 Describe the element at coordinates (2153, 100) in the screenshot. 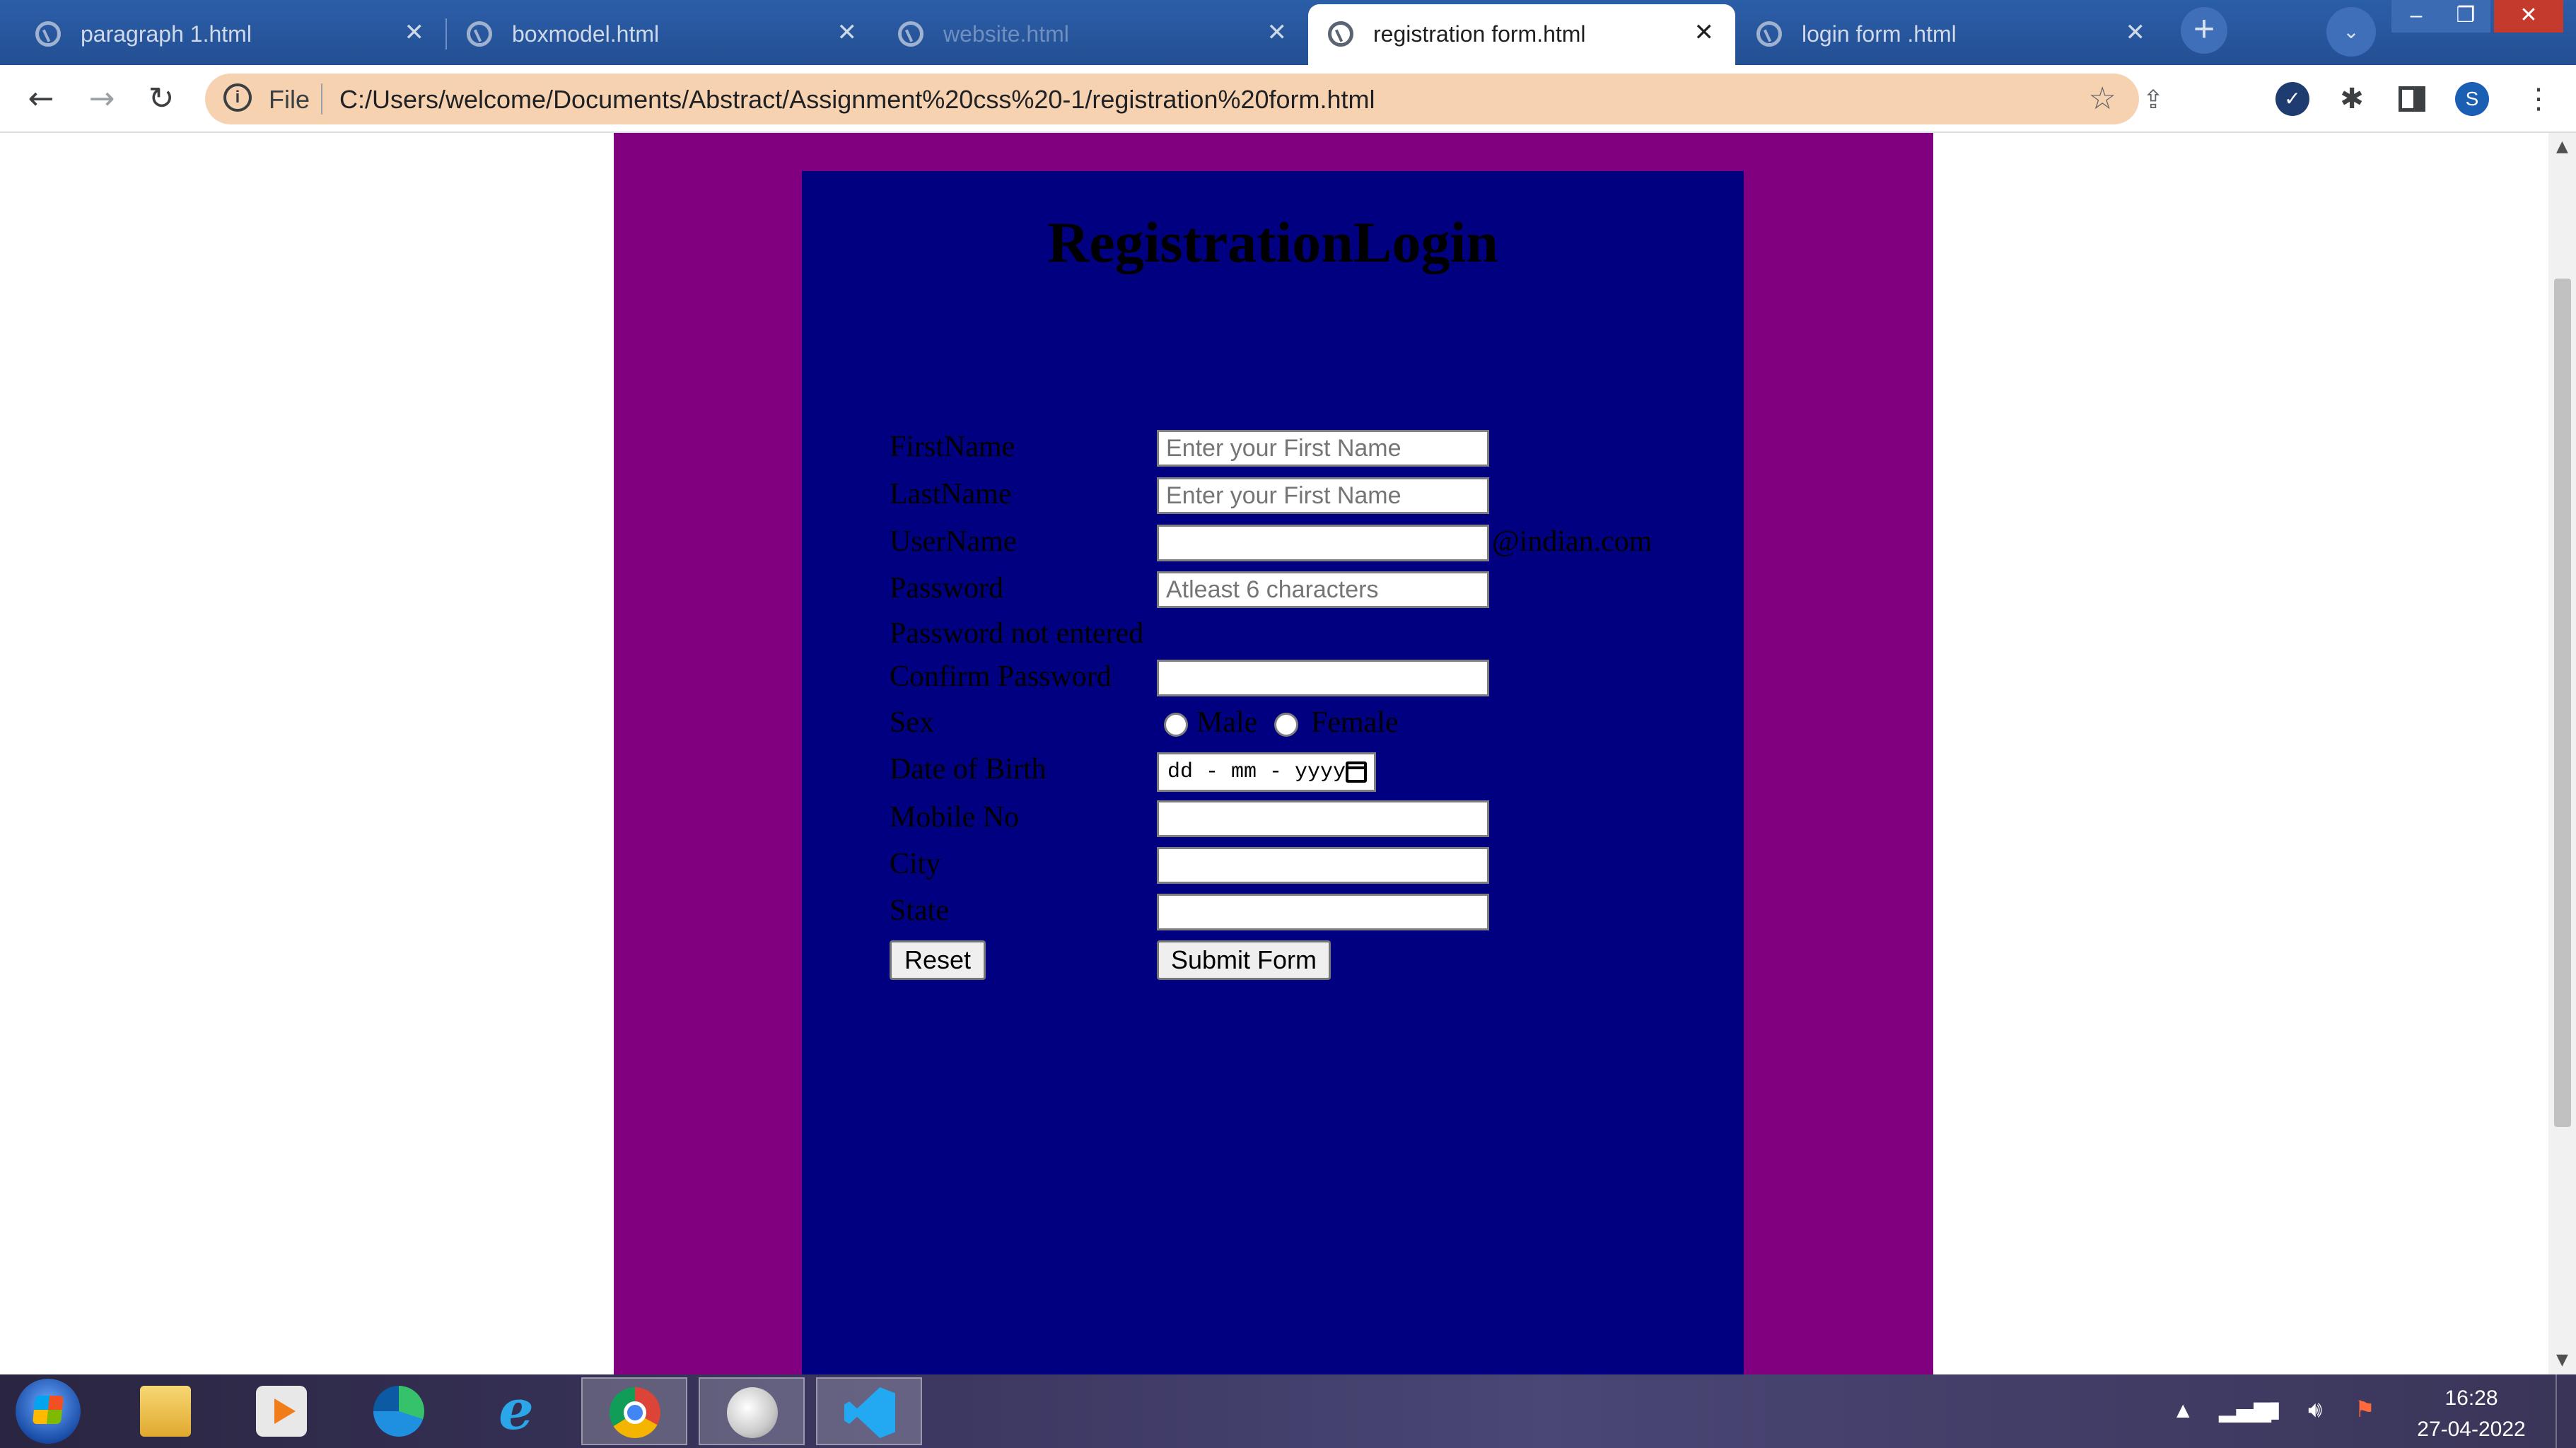

I see `share-icon: ⇪` at that location.